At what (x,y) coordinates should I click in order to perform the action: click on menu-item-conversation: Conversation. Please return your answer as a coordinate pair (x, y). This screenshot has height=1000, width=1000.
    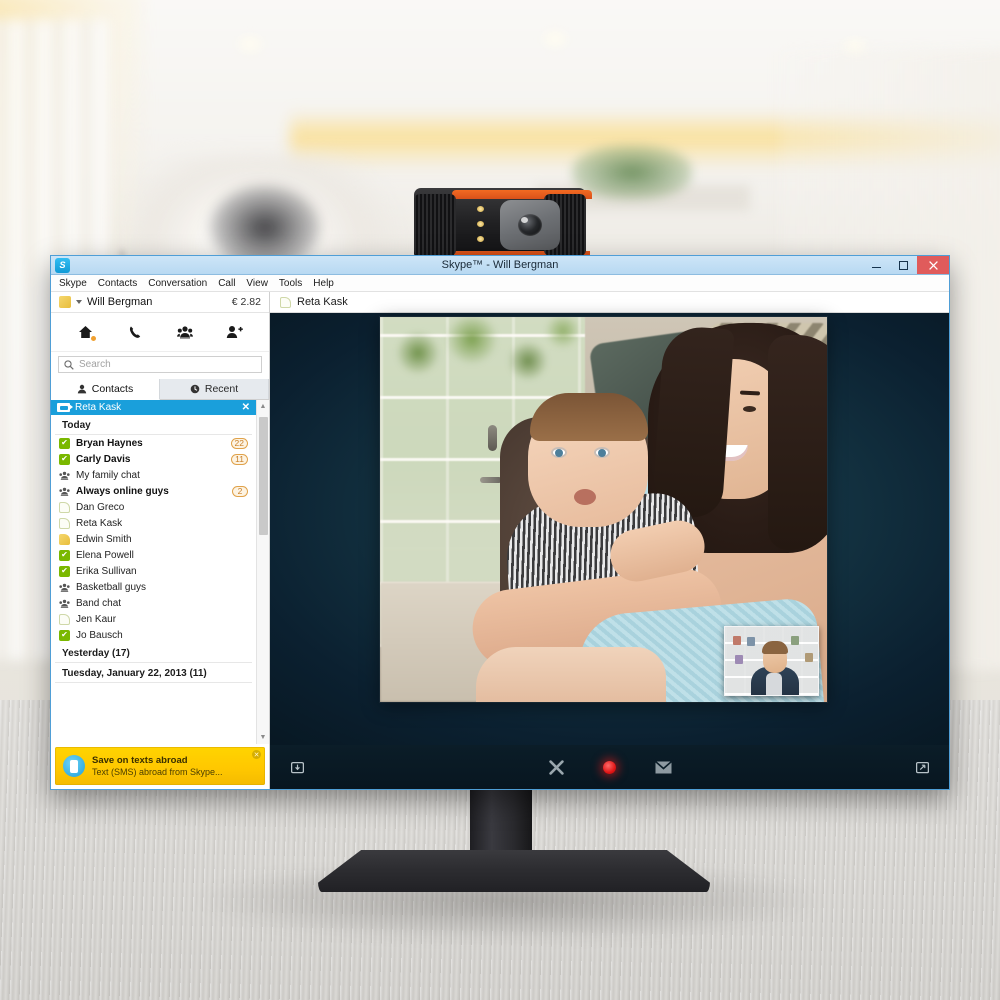
    Looking at the image, I should click on (177, 283).